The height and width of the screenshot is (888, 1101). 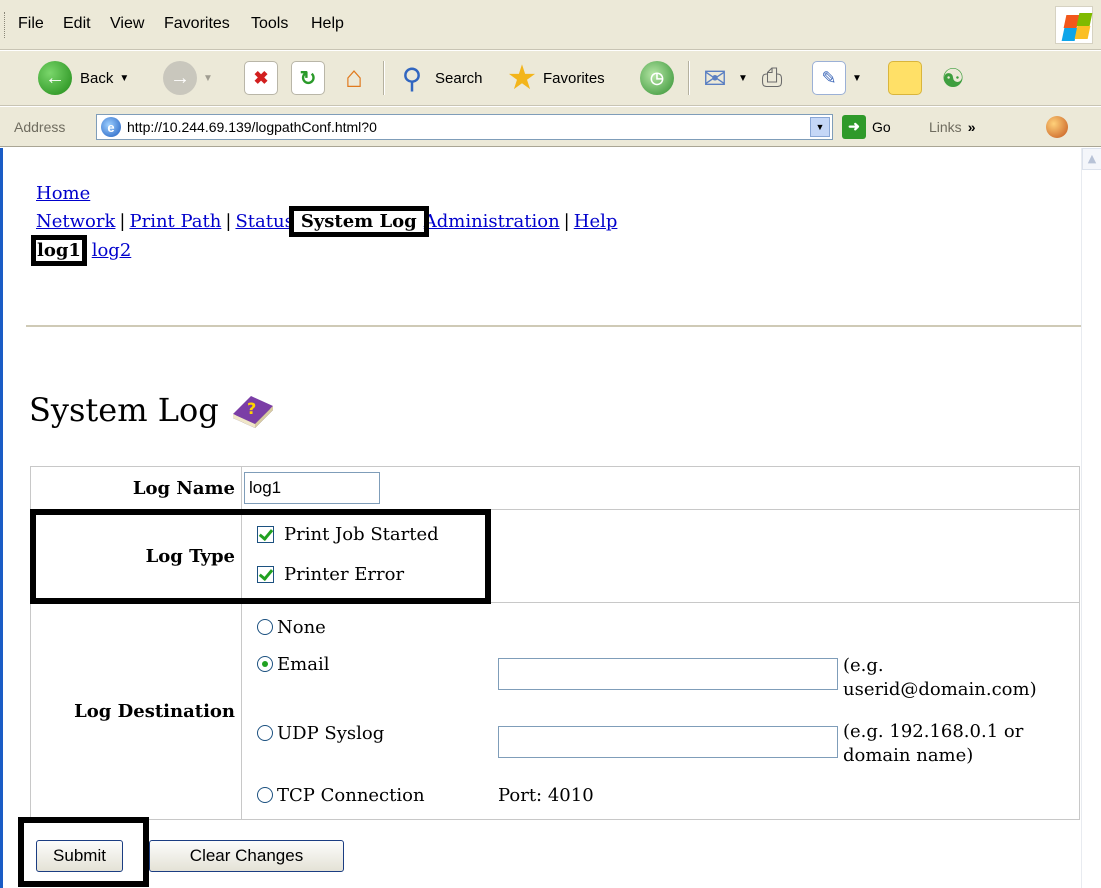 What do you see at coordinates (940, 677) in the screenshot?
I see `email-hint: (e.g. userid@domain.com)` at bounding box center [940, 677].